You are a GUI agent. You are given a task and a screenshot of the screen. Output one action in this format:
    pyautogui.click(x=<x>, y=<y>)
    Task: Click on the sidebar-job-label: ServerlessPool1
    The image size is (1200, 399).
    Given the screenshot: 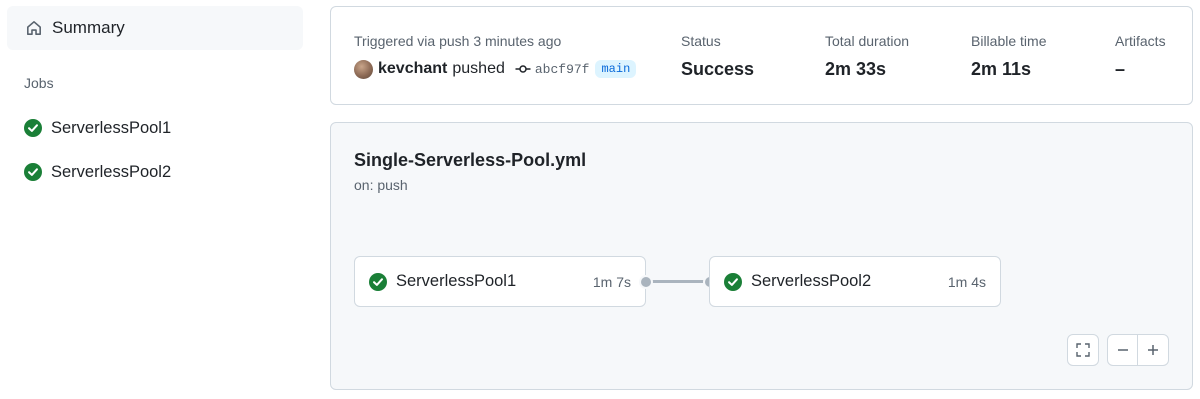 What is the action you would take?
    pyautogui.click(x=111, y=127)
    